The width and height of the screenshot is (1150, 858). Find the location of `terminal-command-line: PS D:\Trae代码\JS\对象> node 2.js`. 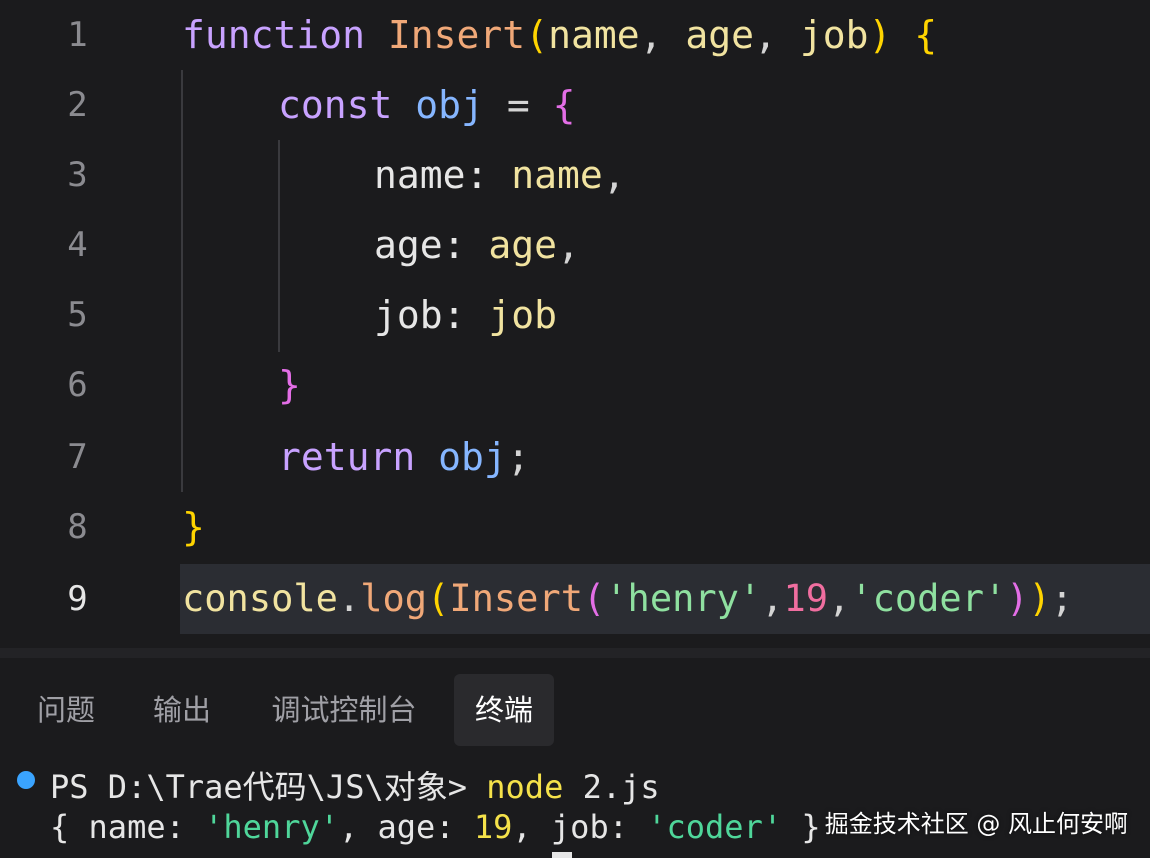

terminal-command-line: PS D:\Trae代码\JS\对象> node 2.js is located at coordinates (355, 785).